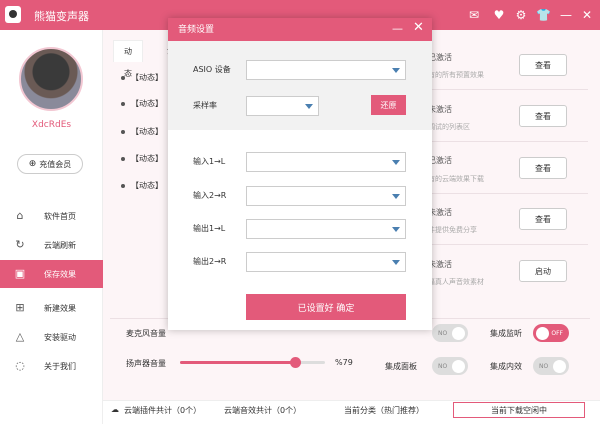 The width and height of the screenshot is (600, 424). What do you see at coordinates (521, 15) in the screenshot?
I see `settings-icon: ⚙` at bounding box center [521, 15].